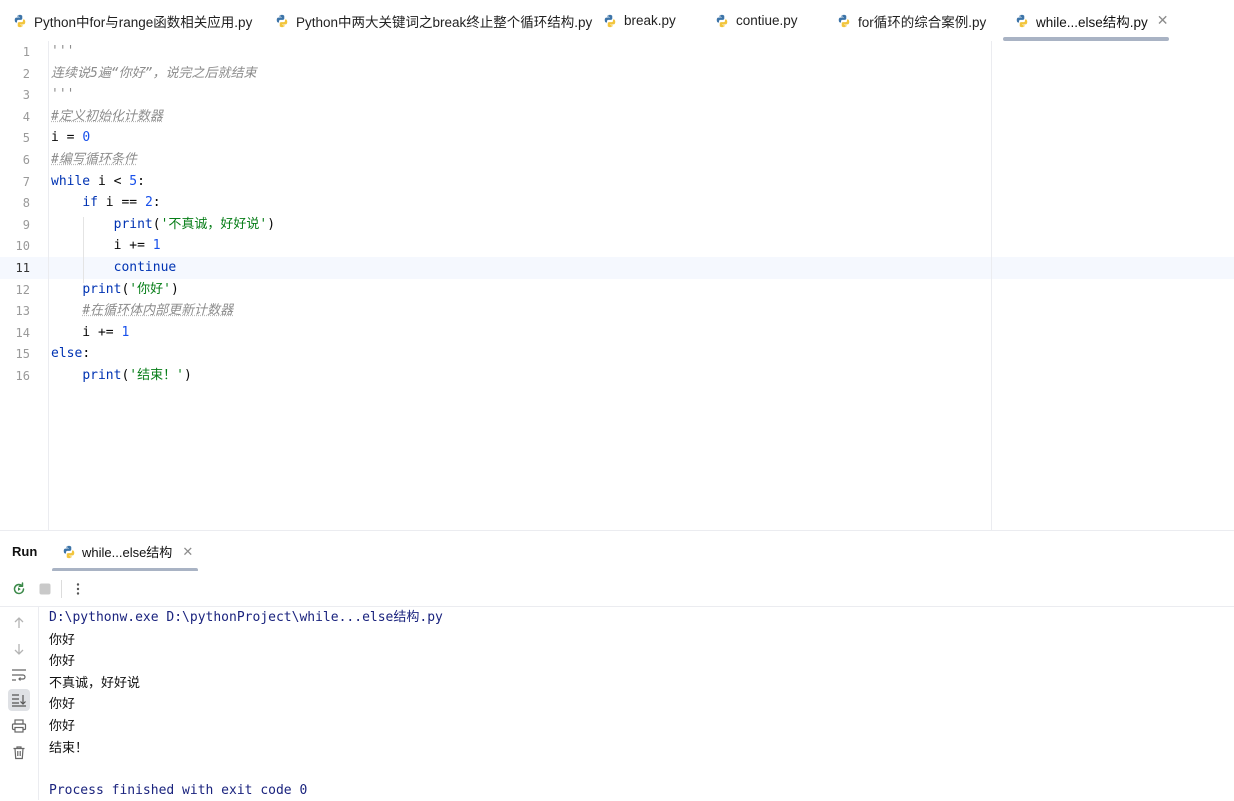 This screenshot has width=1234, height=801. What do you see at coordinates (22, 311) in the screenshot?
I see `line-number: 13` at bounding box center [22, 311].